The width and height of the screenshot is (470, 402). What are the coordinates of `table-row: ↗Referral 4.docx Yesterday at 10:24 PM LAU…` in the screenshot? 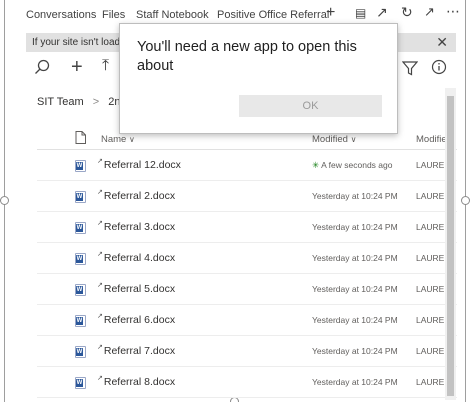 It's located at (247, 258).